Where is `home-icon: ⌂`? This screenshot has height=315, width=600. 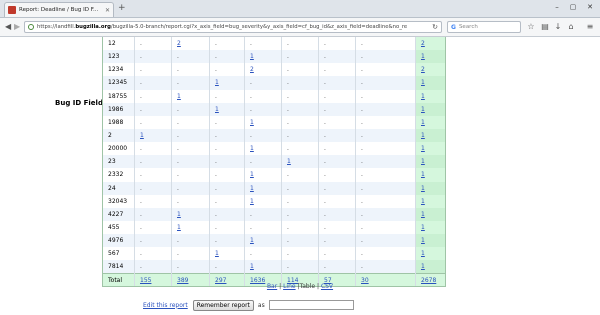 home-icon: ⌂ is located at coordinates (571, 27).